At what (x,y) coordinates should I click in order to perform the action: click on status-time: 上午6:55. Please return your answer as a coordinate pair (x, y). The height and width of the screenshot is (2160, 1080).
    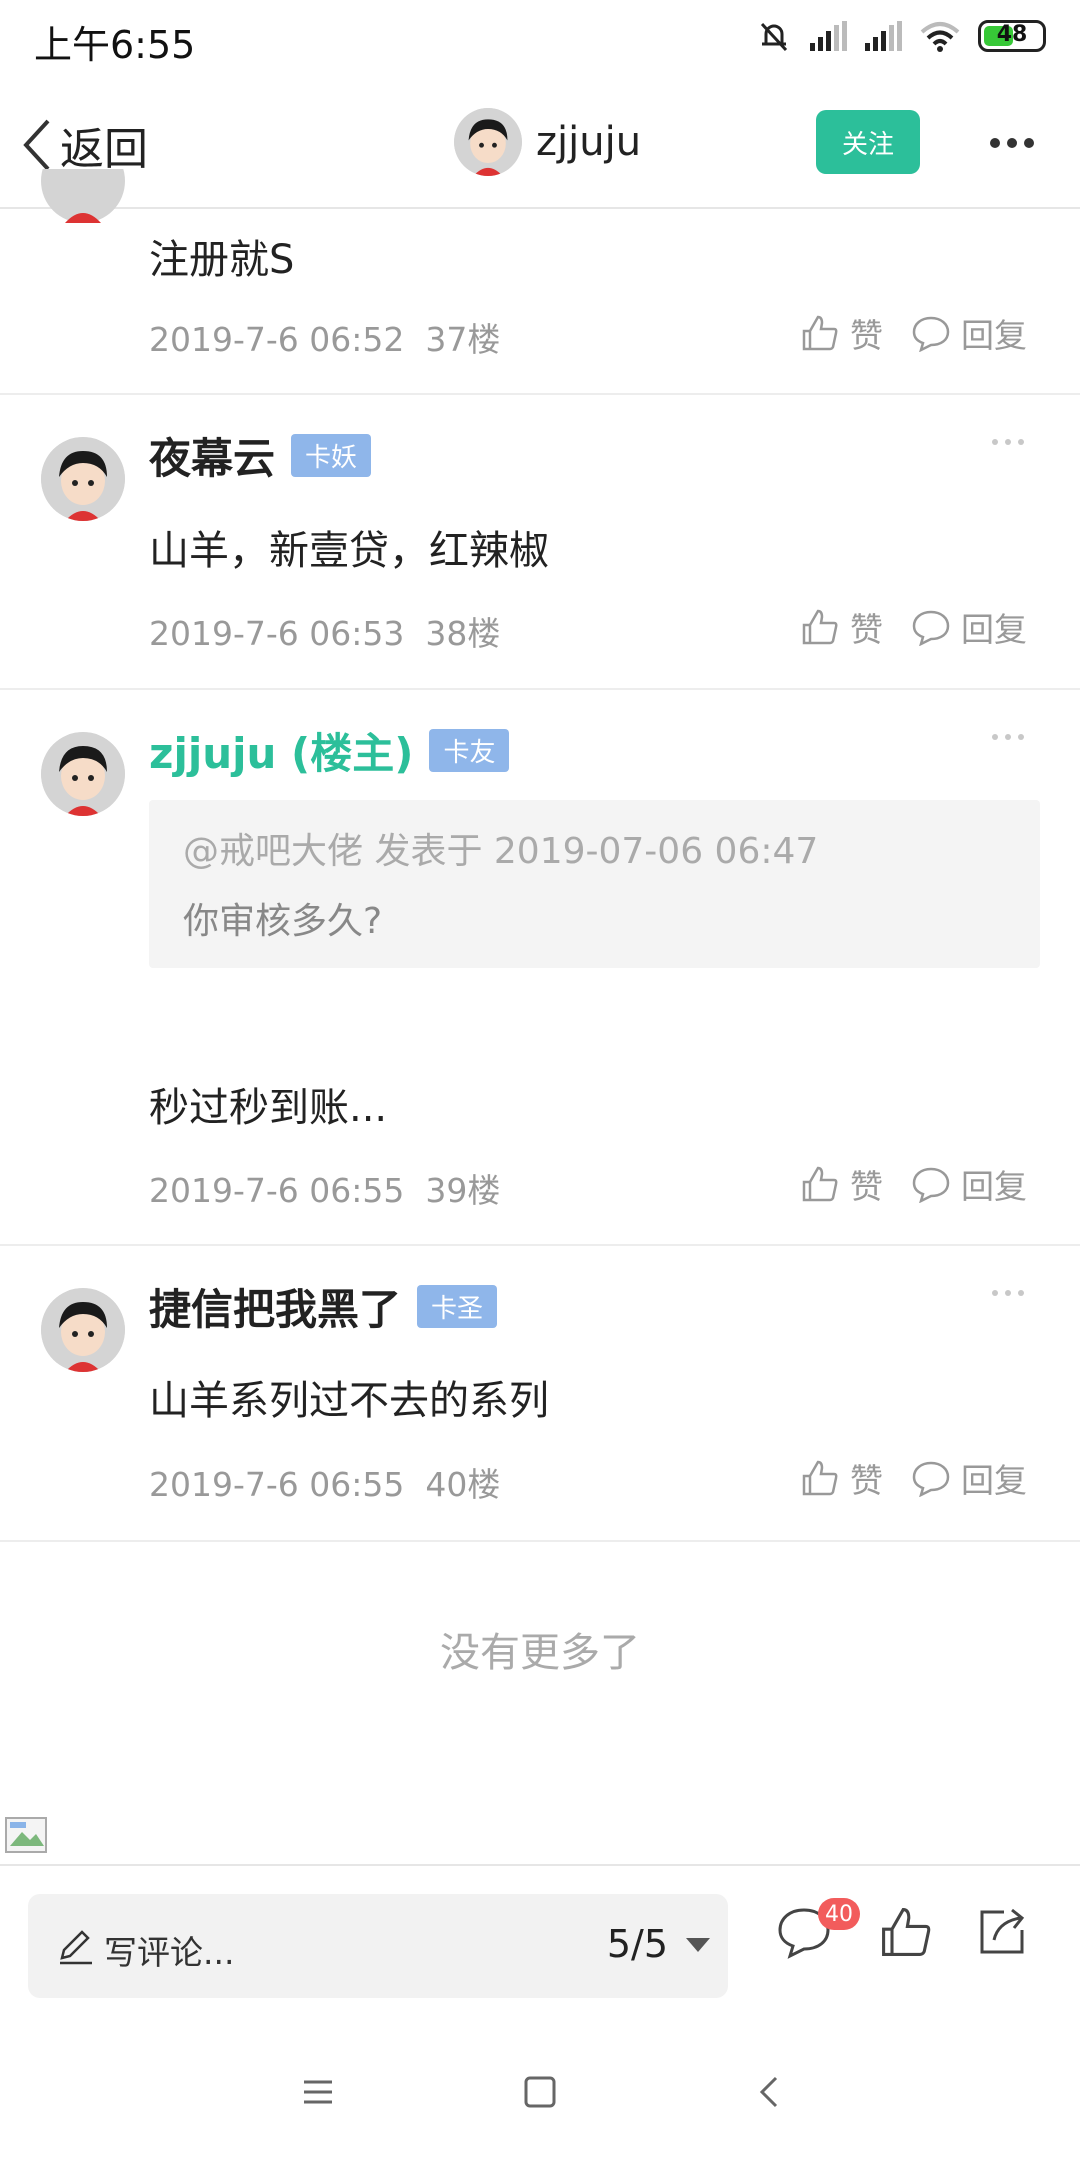
    Looking at the image, I should click on (115, 45).